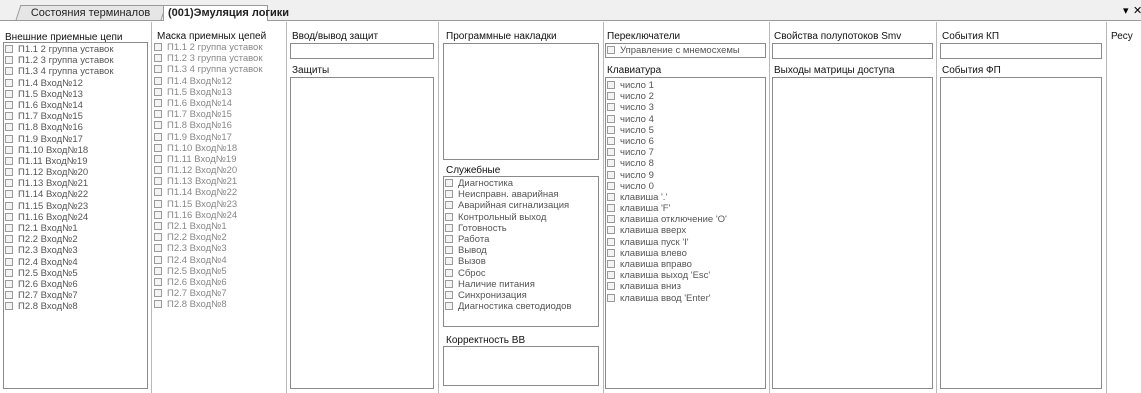 Image resolution: width=1141 pixels, height=393 pixels. What do you see at coordinates (685, 141) in the screenshot?
I see `keyboard-item: число 6` at bounding box center [685, 141].